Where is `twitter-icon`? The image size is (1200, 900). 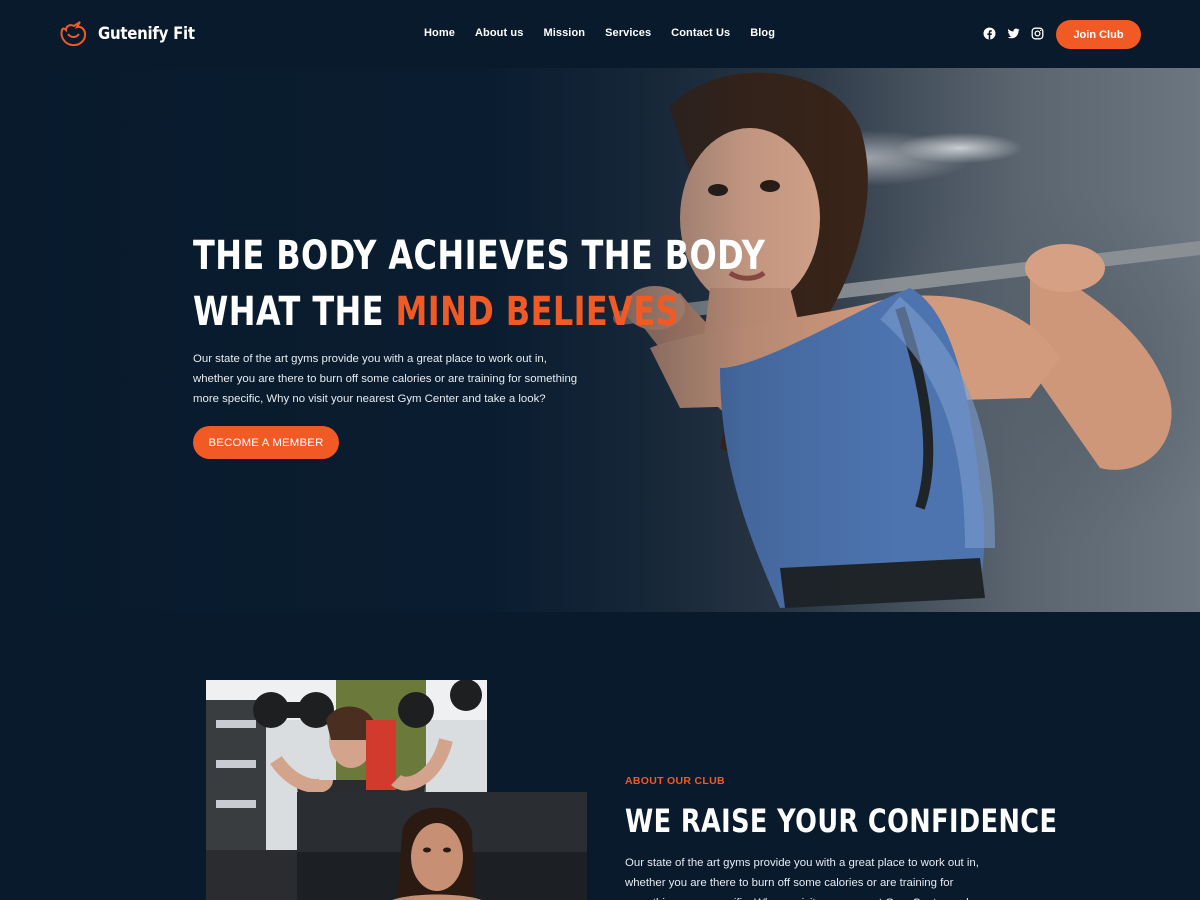
twitter-icon is located at coordinates (1013, 33).